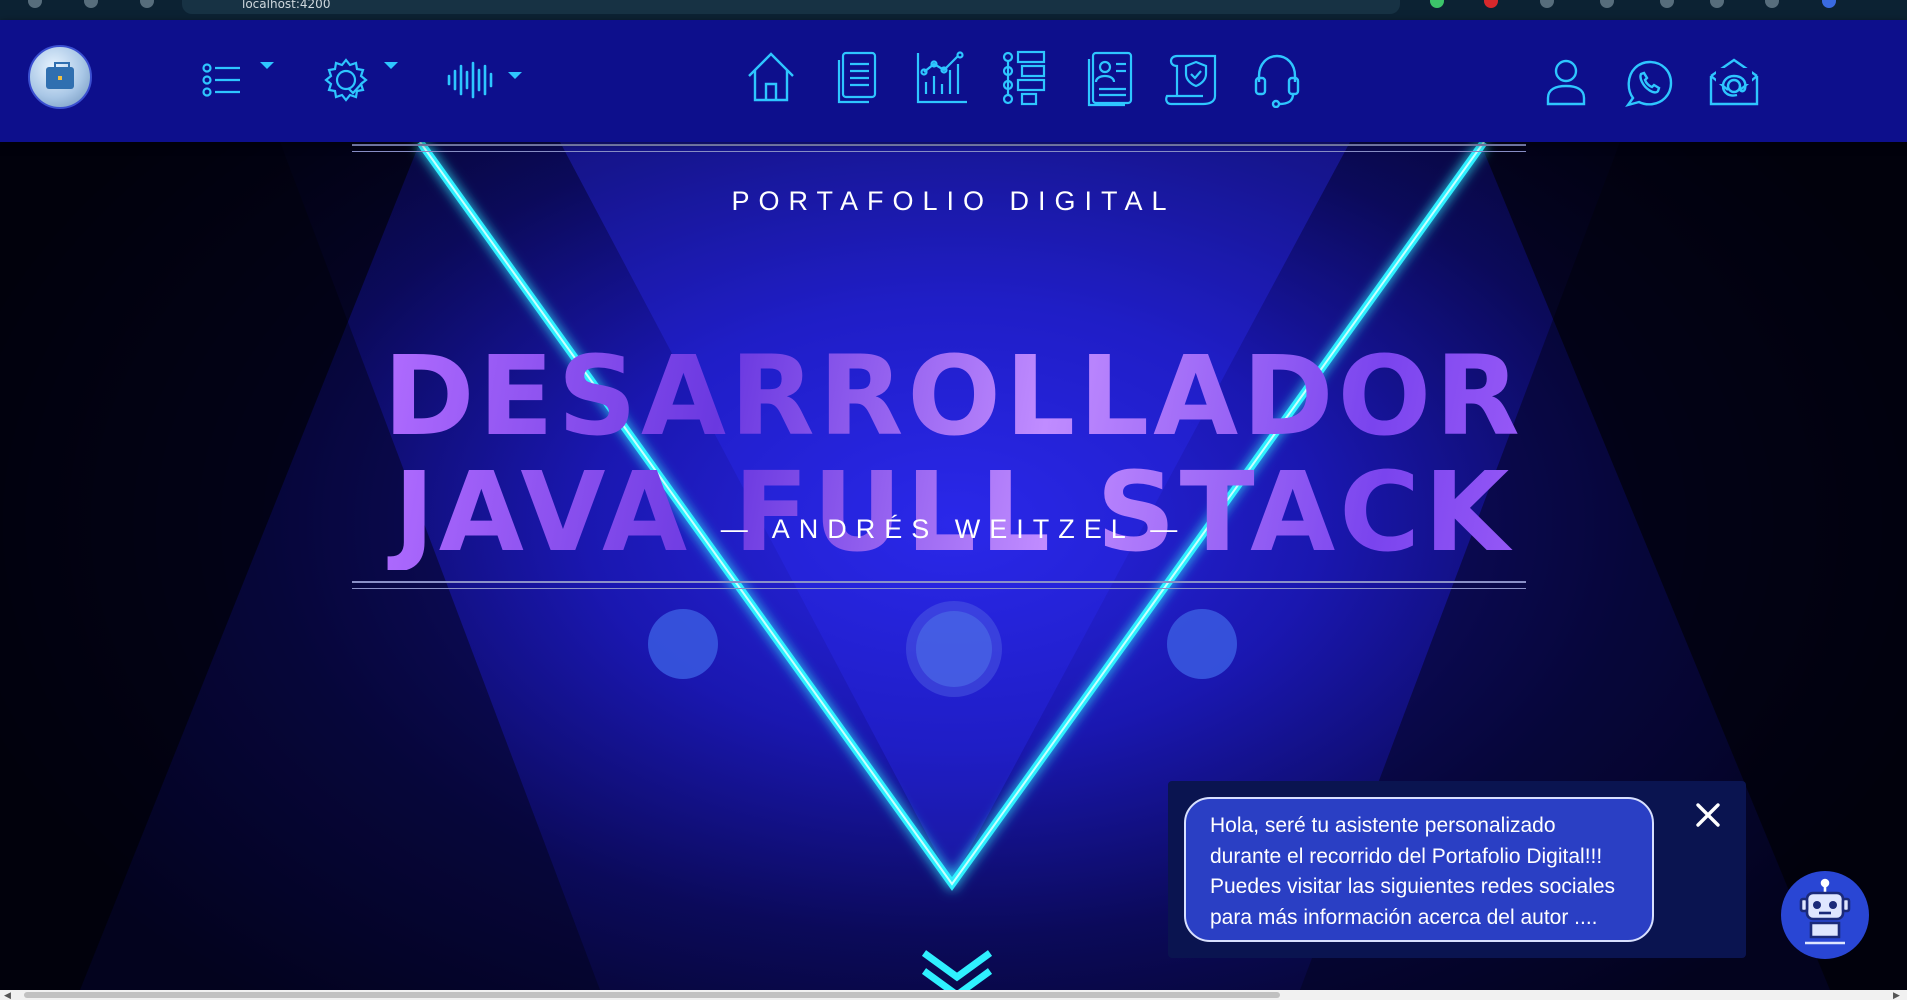 This screenshot has height=1000, width=1907. I want to click on hero-kicker: PORTAFOLIO DIGITAL, so click(953, 201).